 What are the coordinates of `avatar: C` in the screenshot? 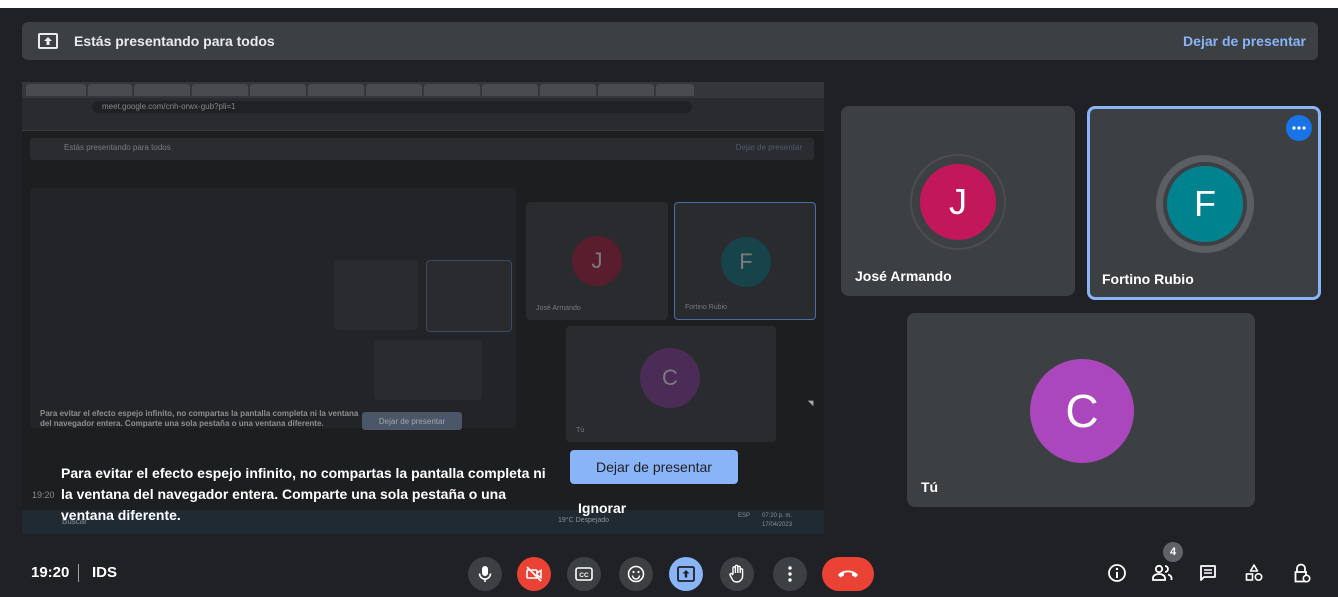 It's located at (1082, 411).